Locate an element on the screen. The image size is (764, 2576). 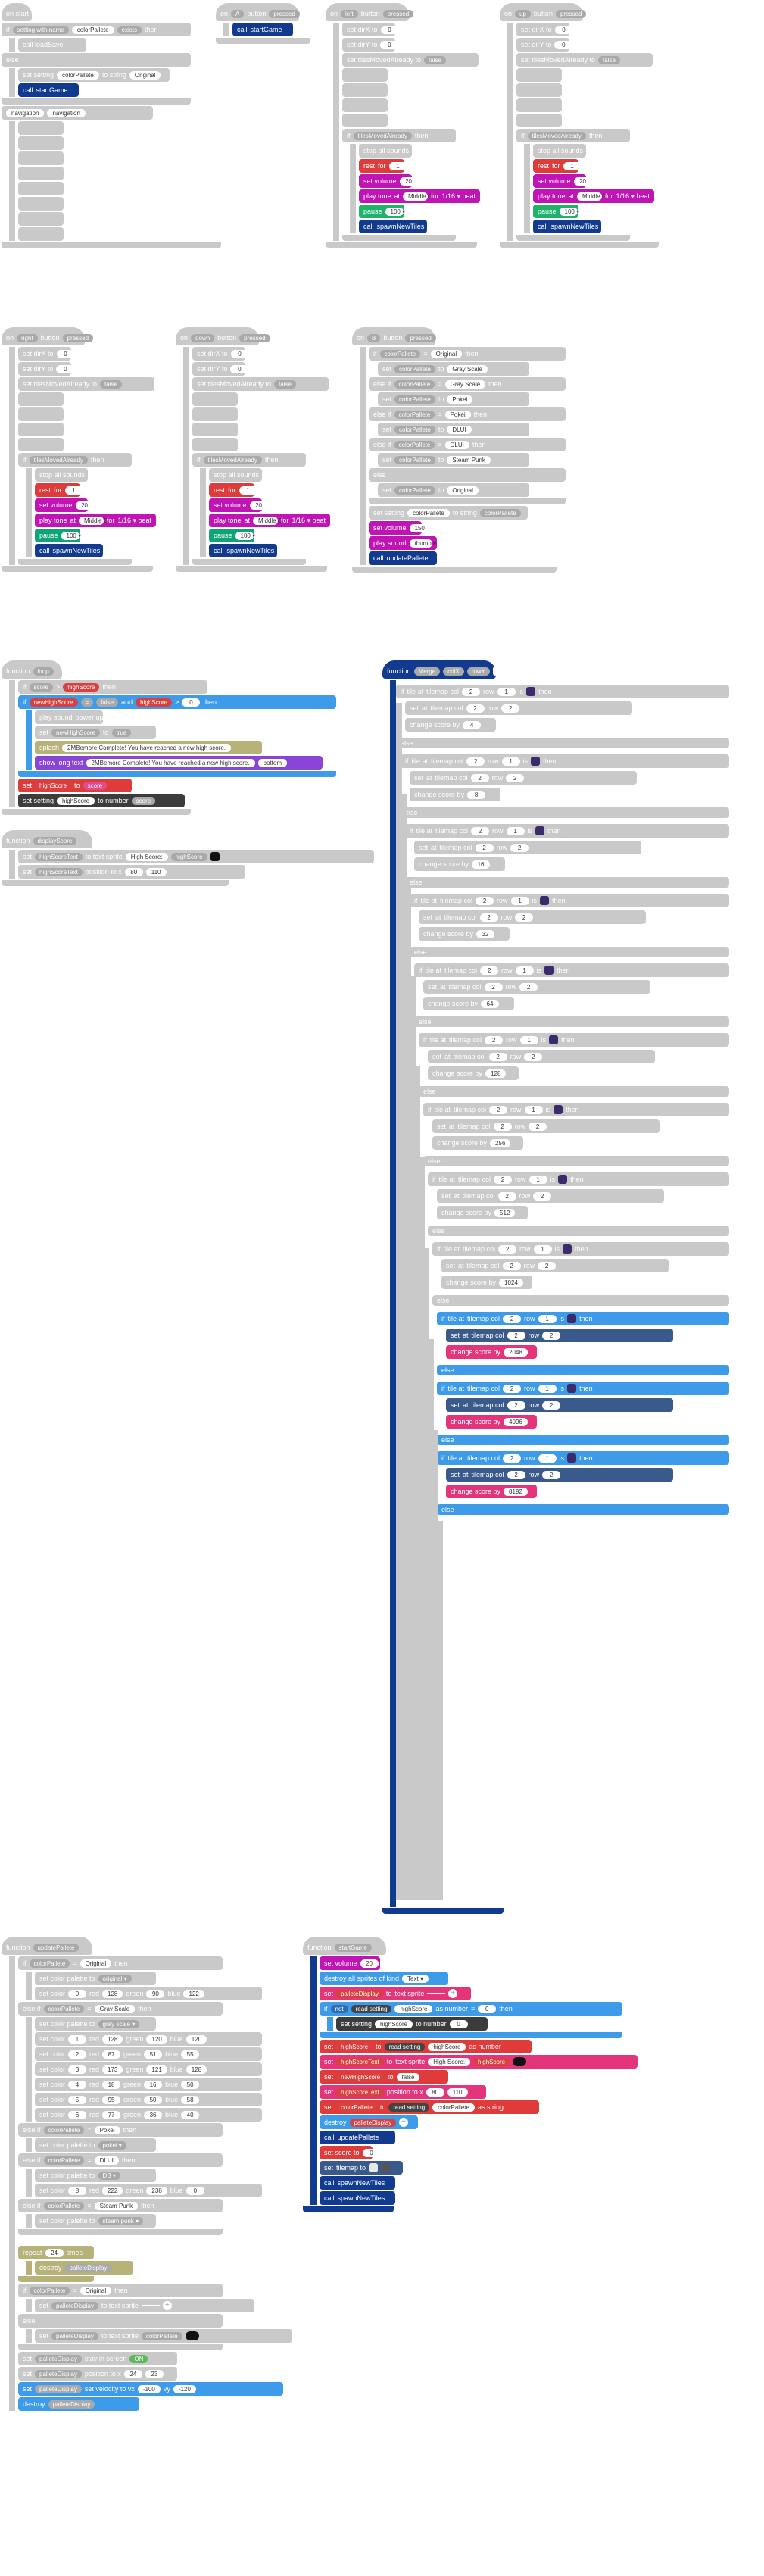
change-score-64: change score by 64 is located at coordinates (469, 1004).